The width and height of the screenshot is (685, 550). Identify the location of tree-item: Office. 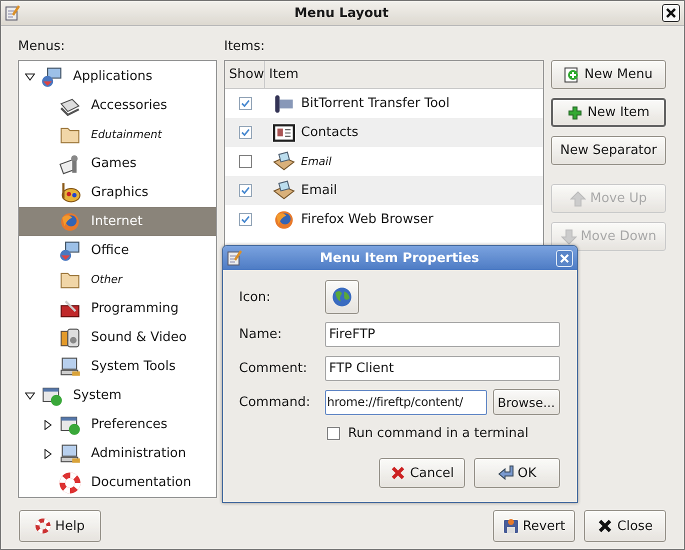
(117, 250).